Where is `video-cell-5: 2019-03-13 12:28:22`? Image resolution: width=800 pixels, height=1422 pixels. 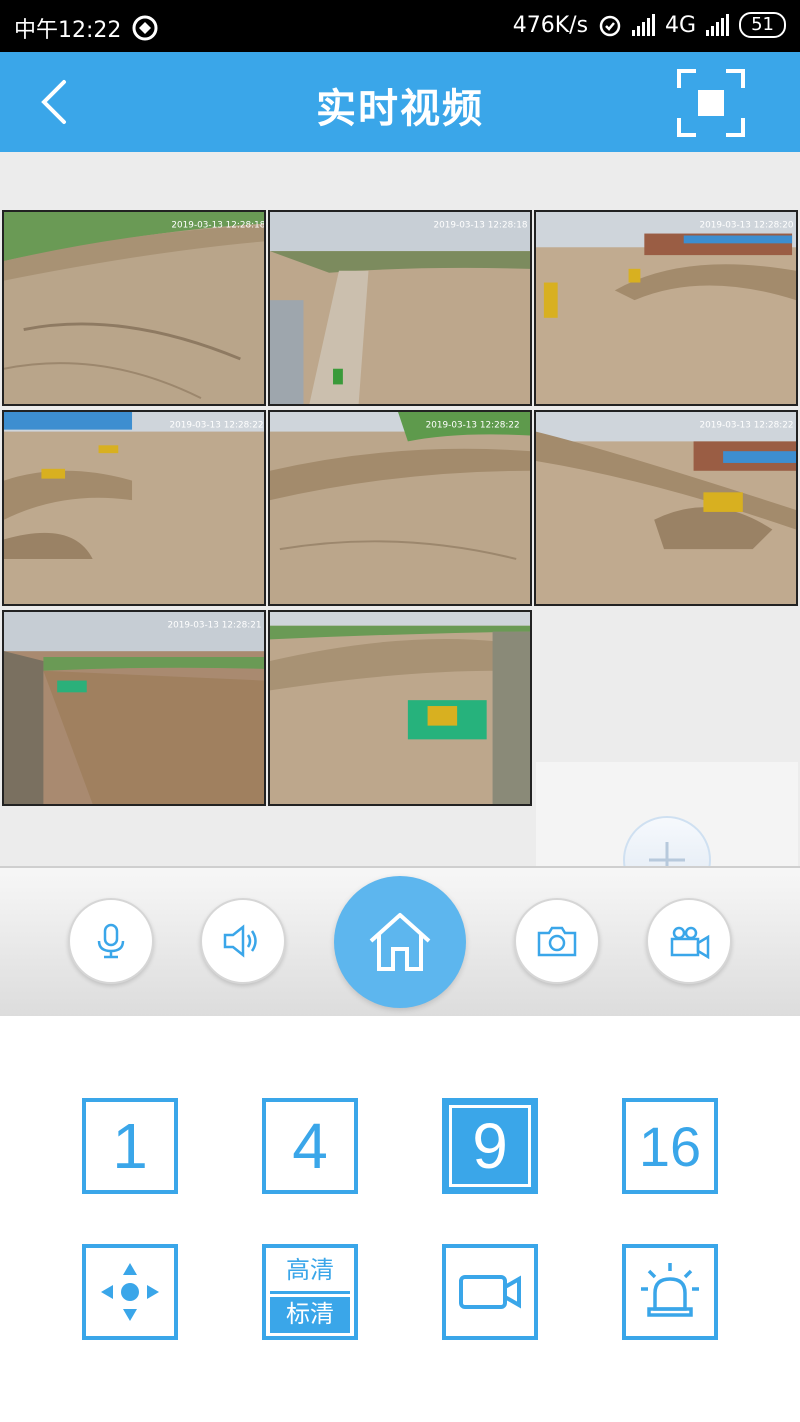
video-cell-5: 2019-03-13 12:28:22 is located at coordinates (400, 508).